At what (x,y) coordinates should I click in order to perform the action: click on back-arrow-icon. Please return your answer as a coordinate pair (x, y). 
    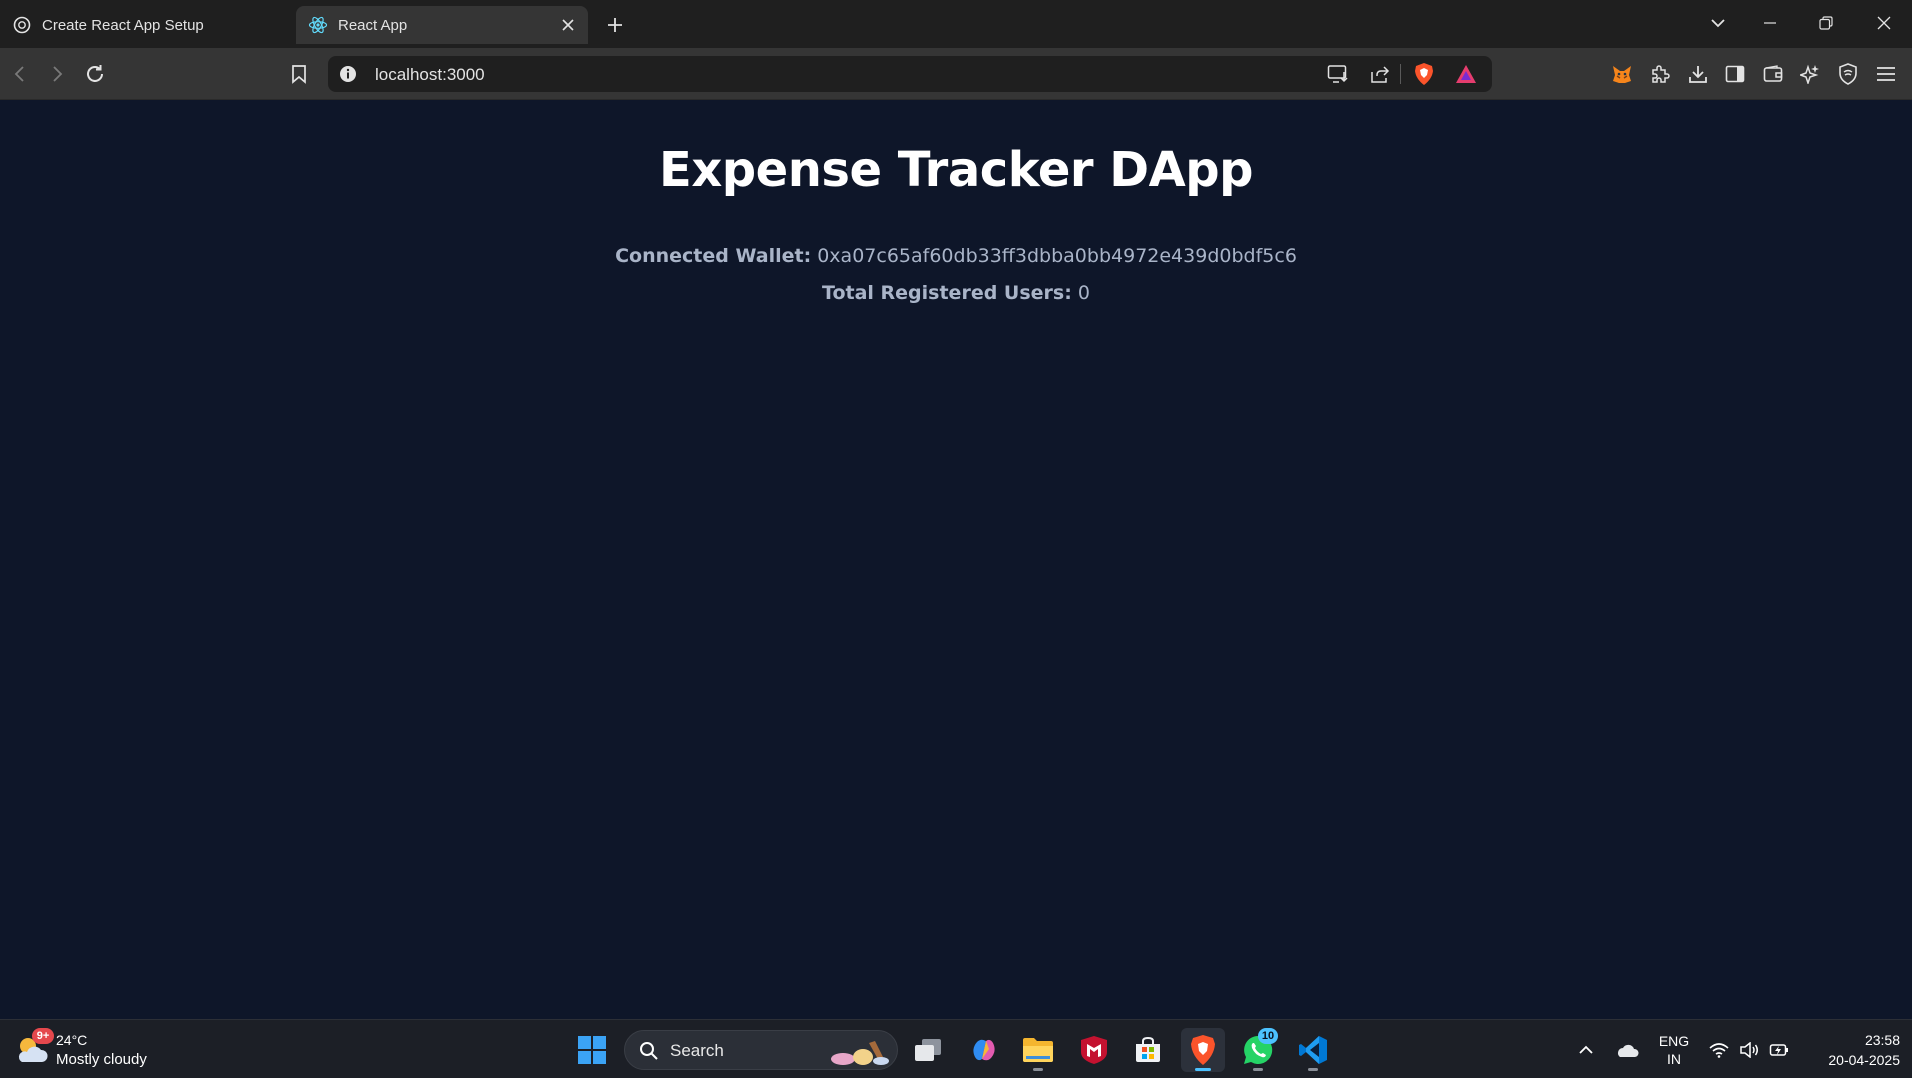
    Looking at the image, I should click on (20, 74).